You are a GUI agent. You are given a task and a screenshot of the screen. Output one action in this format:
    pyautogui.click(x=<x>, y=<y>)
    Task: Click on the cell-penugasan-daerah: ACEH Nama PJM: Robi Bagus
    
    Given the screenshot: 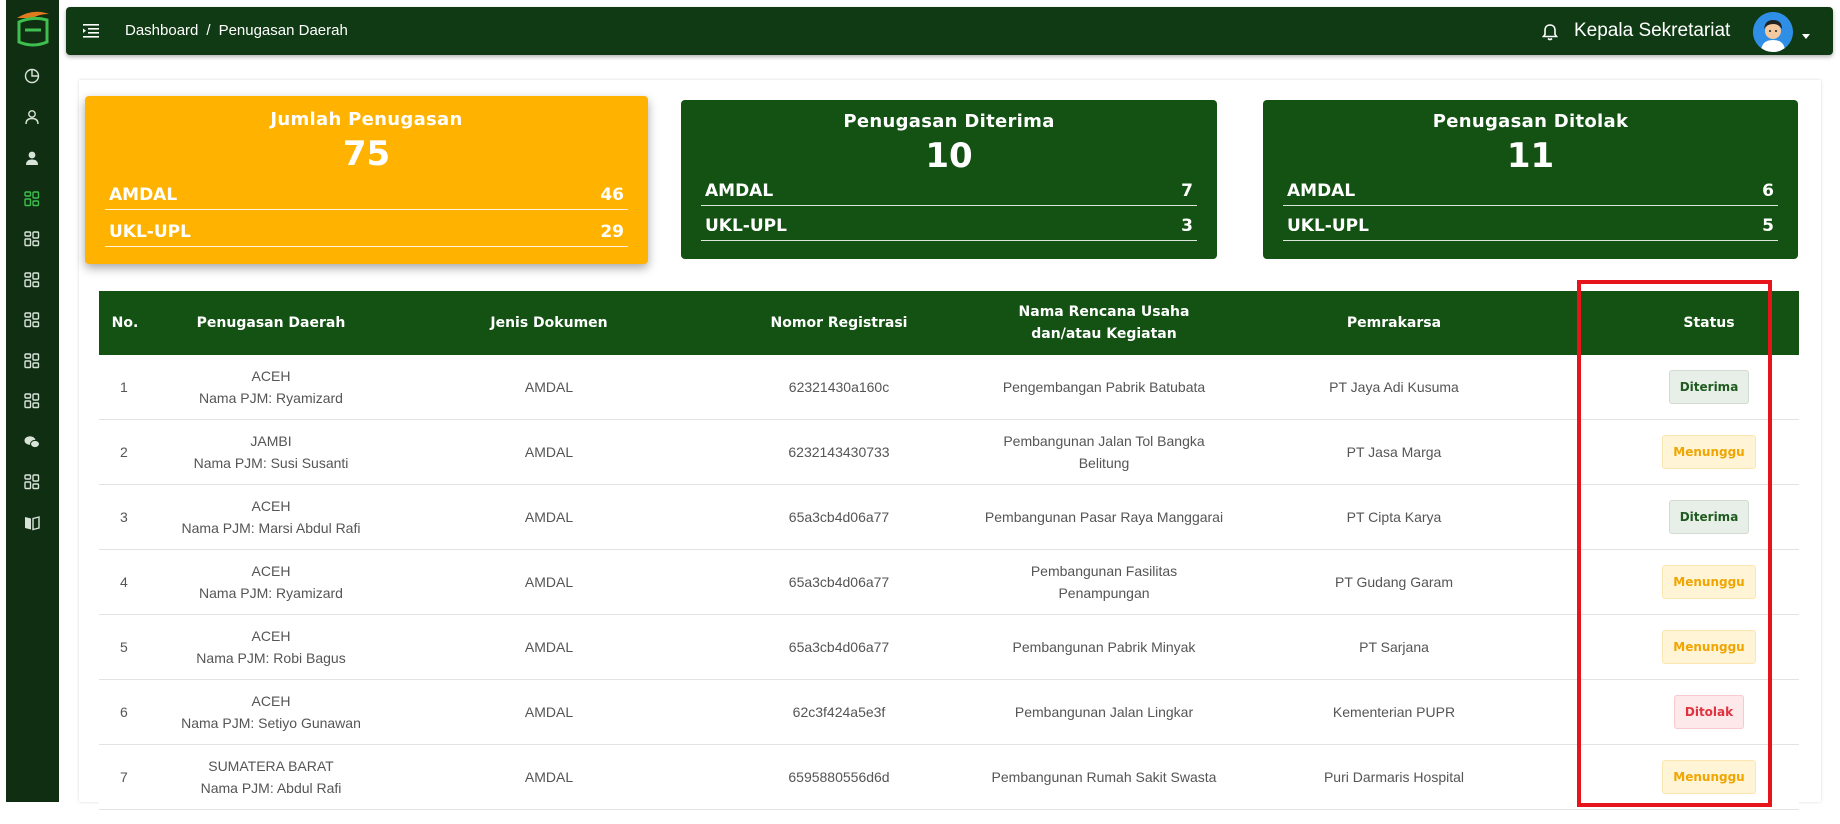 What is the action you would take?
    pyautogui.click(x=271, y=647)
    